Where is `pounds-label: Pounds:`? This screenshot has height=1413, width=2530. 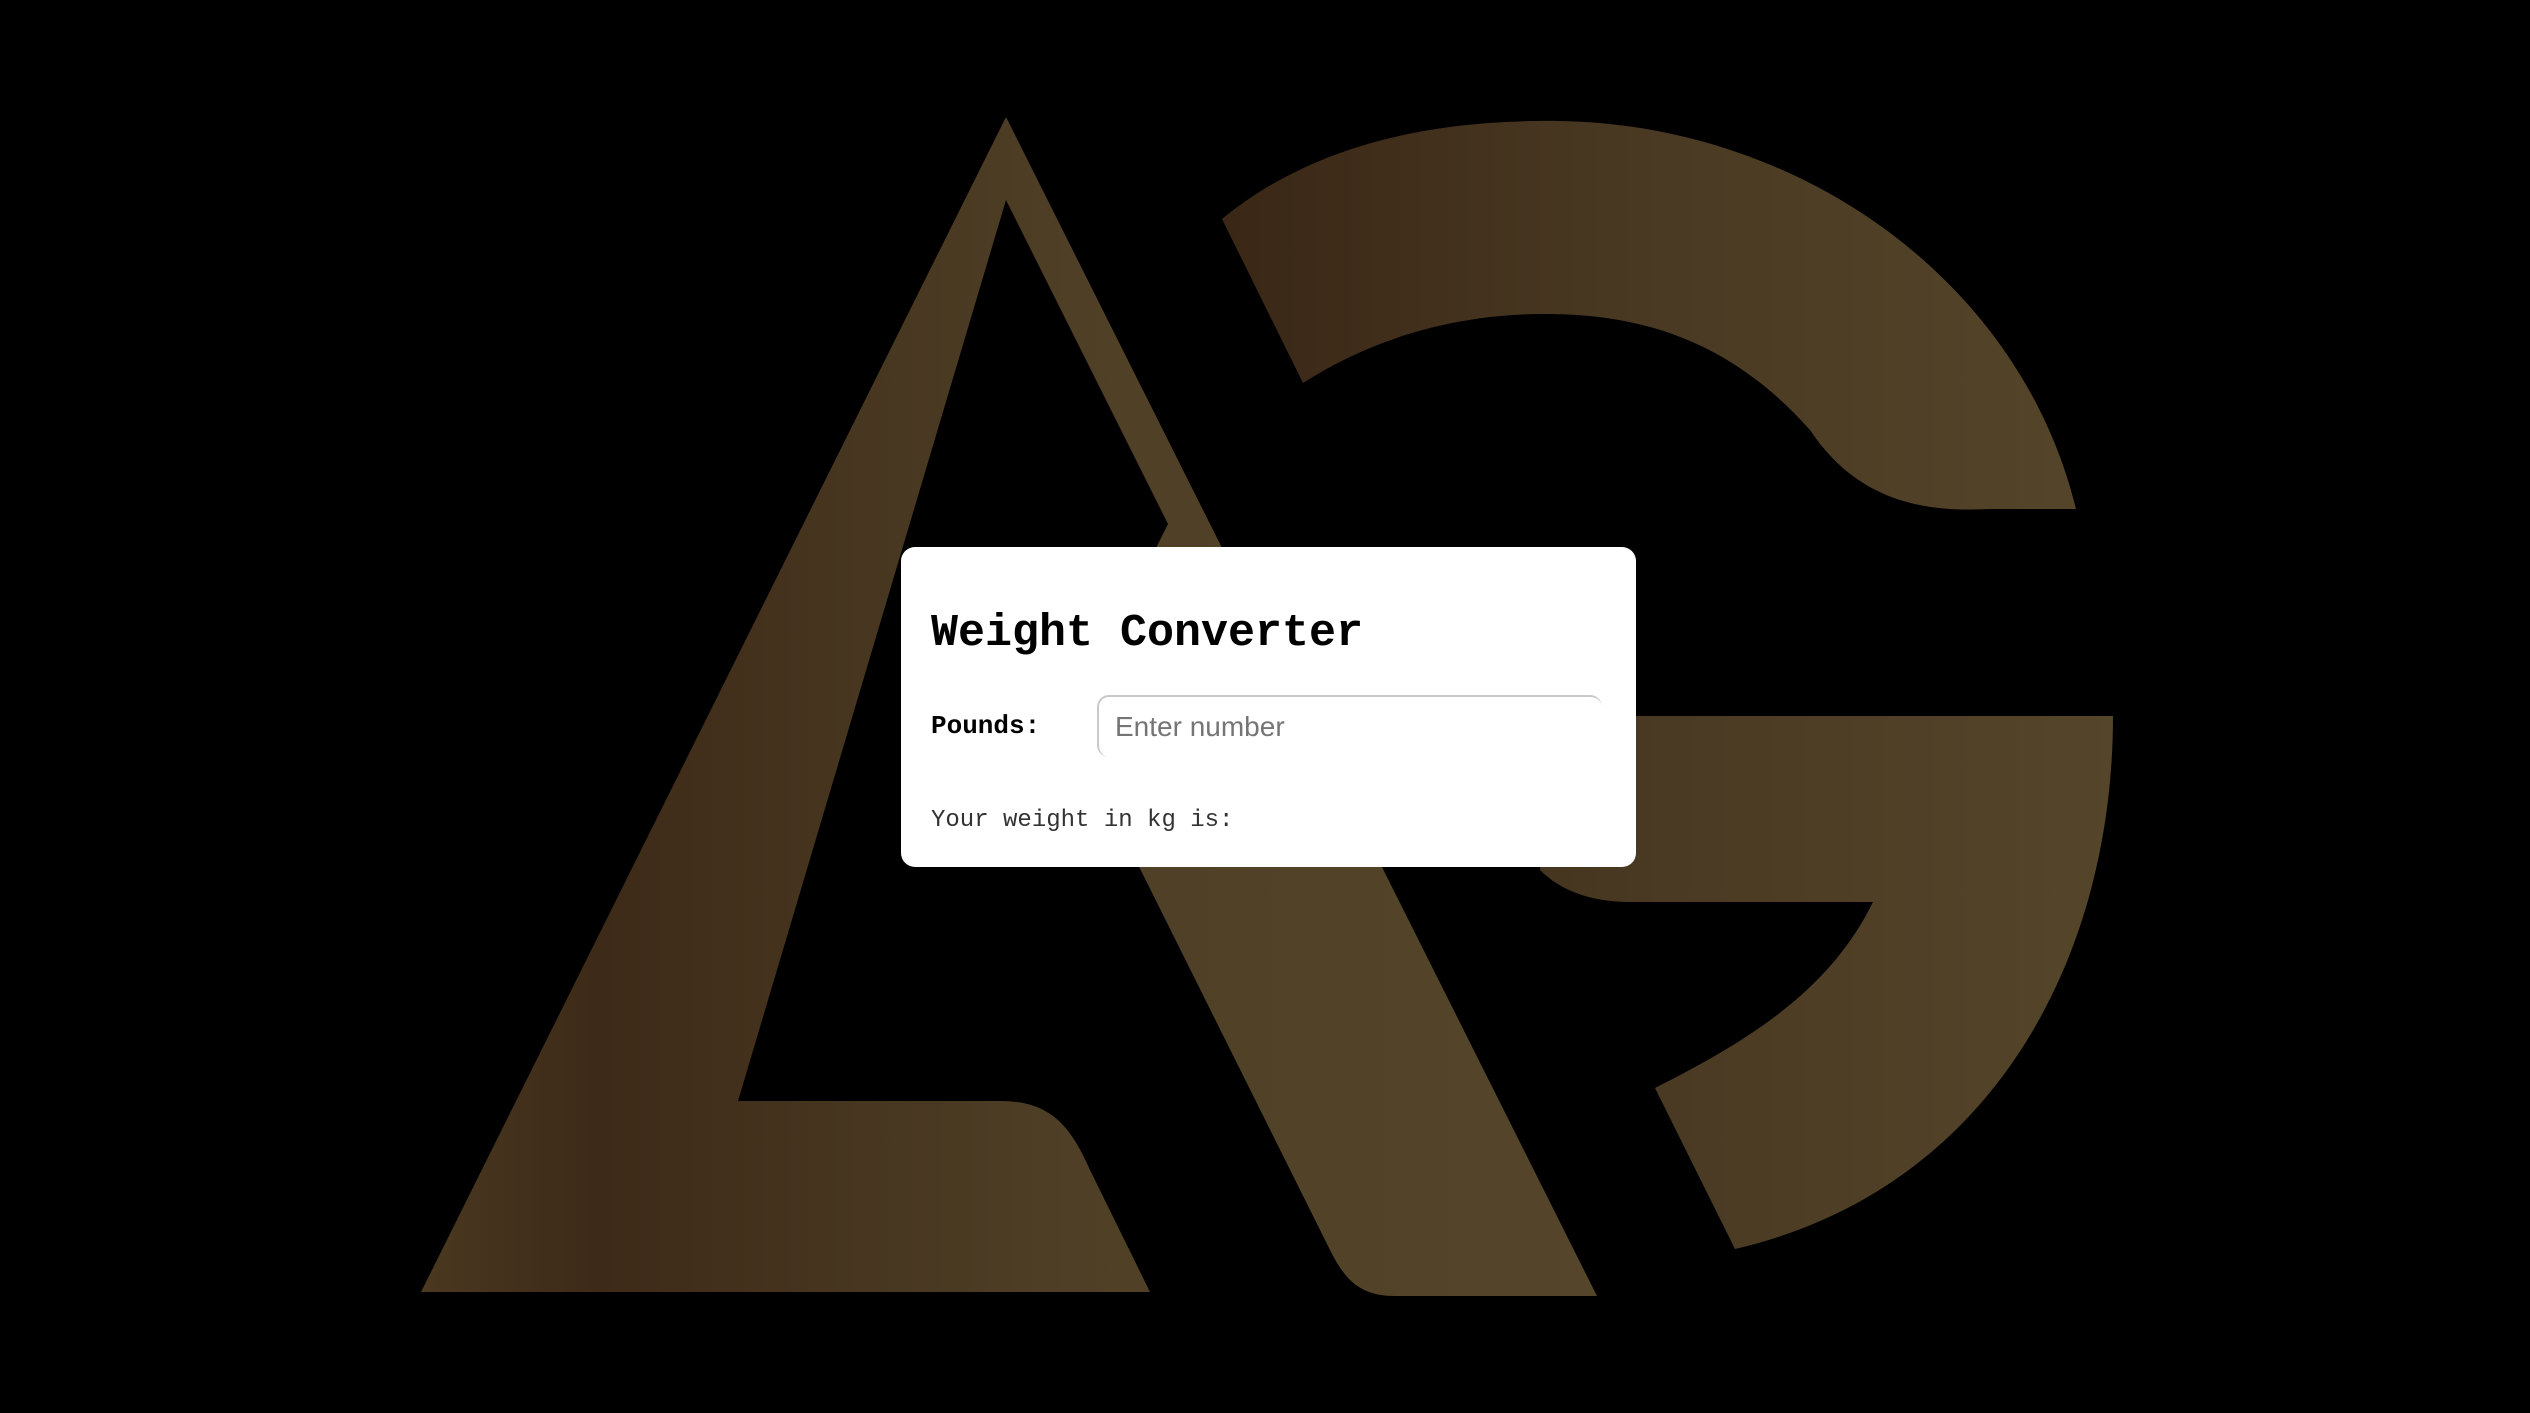
pounds-label: Pounds: is located at coordinates (986, 726).